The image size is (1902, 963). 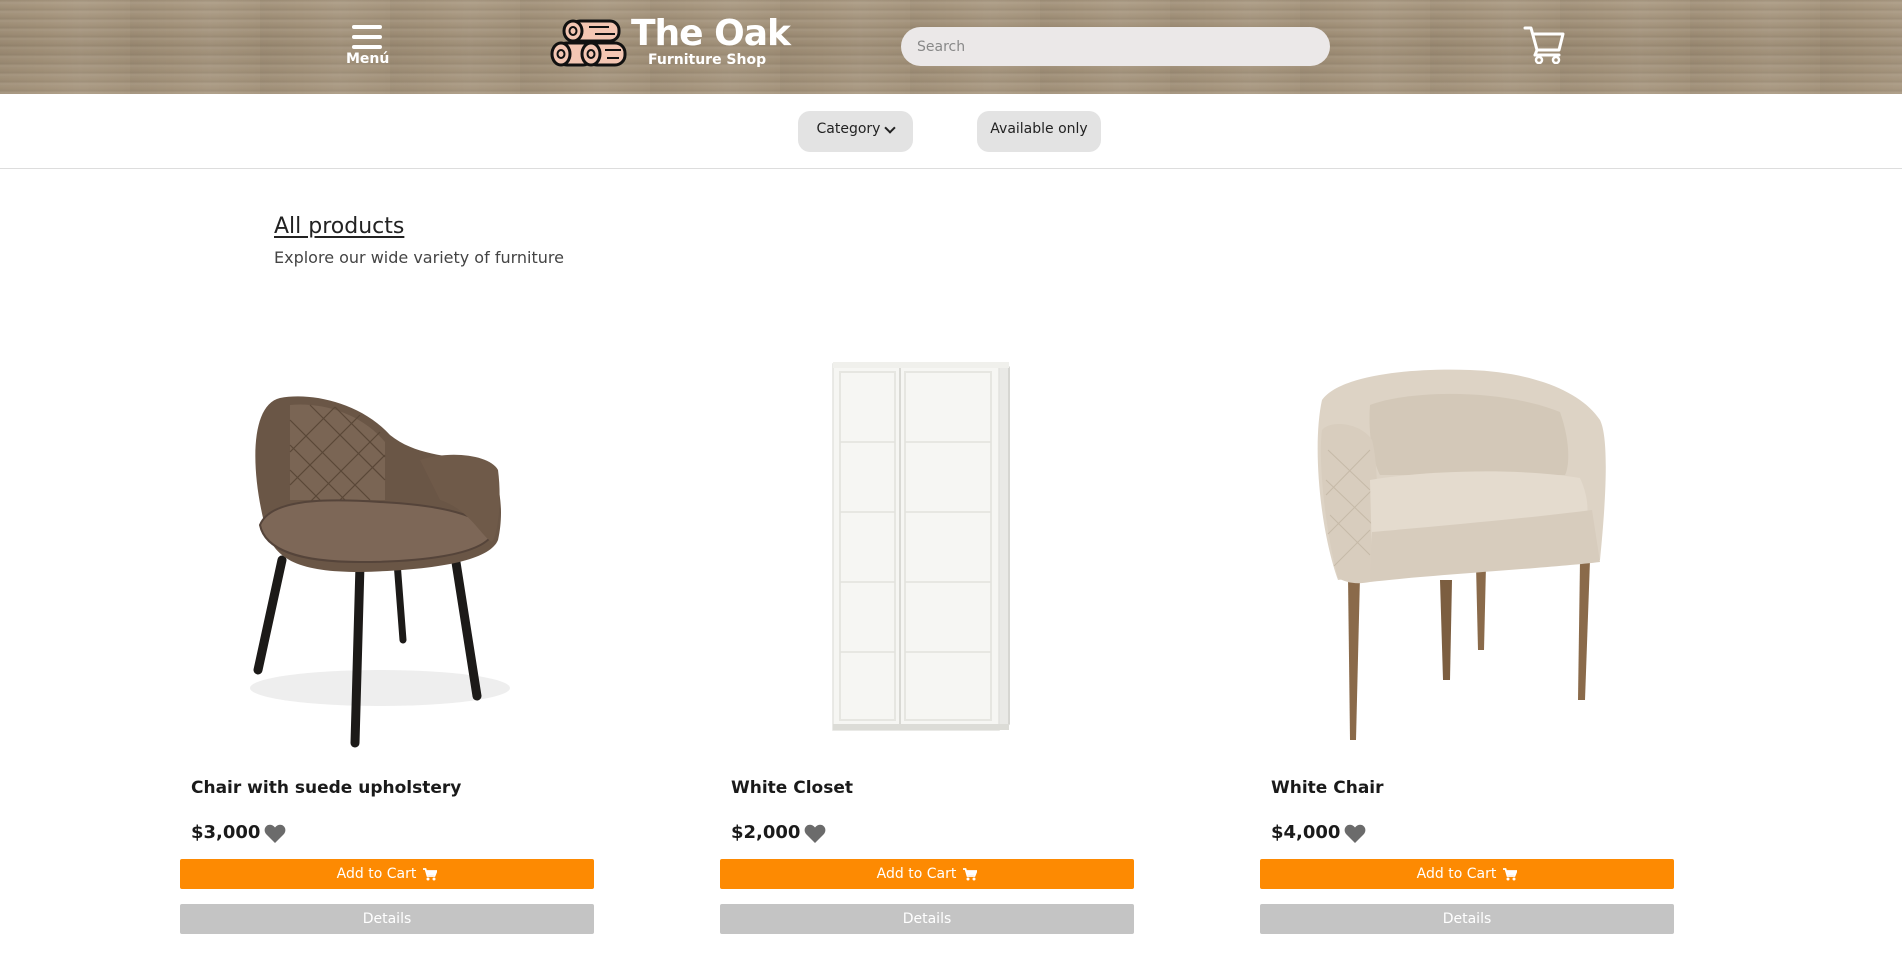 What do you see at coordinates (588, 43) in the screenshot?
I see `logs-icon` at bounding box center [588, 43].